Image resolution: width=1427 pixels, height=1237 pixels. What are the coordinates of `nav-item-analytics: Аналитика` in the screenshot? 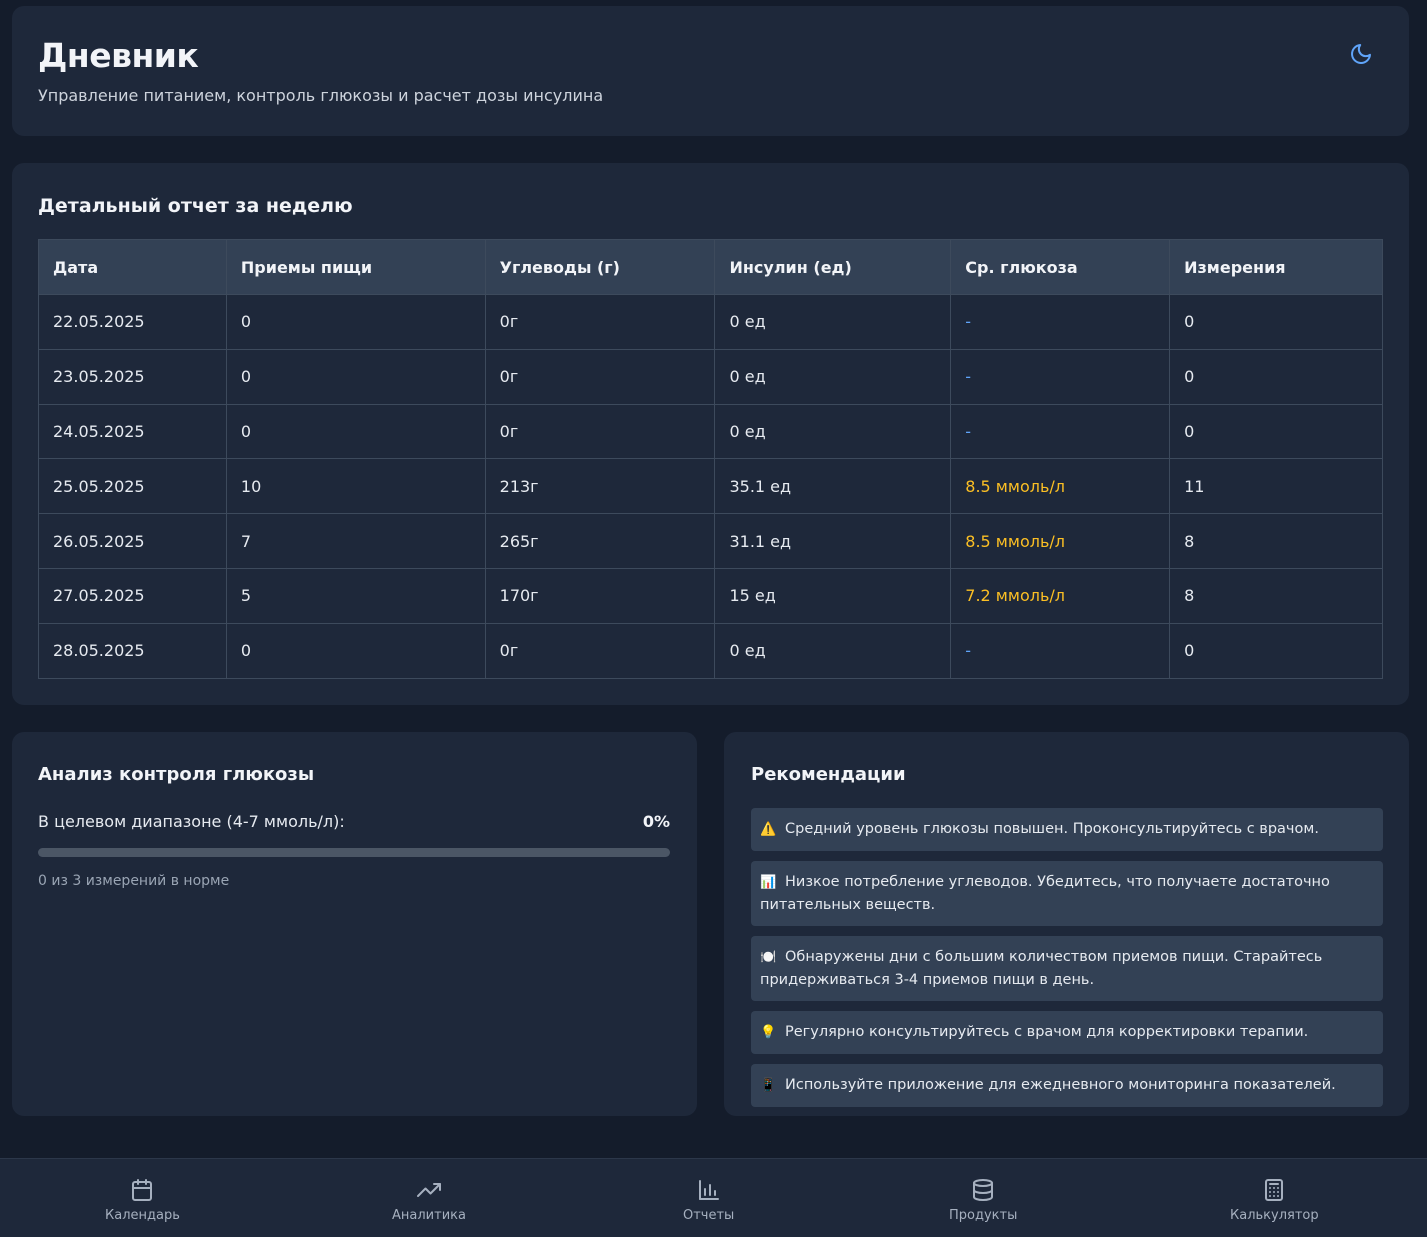 It's located at (429, 1200).